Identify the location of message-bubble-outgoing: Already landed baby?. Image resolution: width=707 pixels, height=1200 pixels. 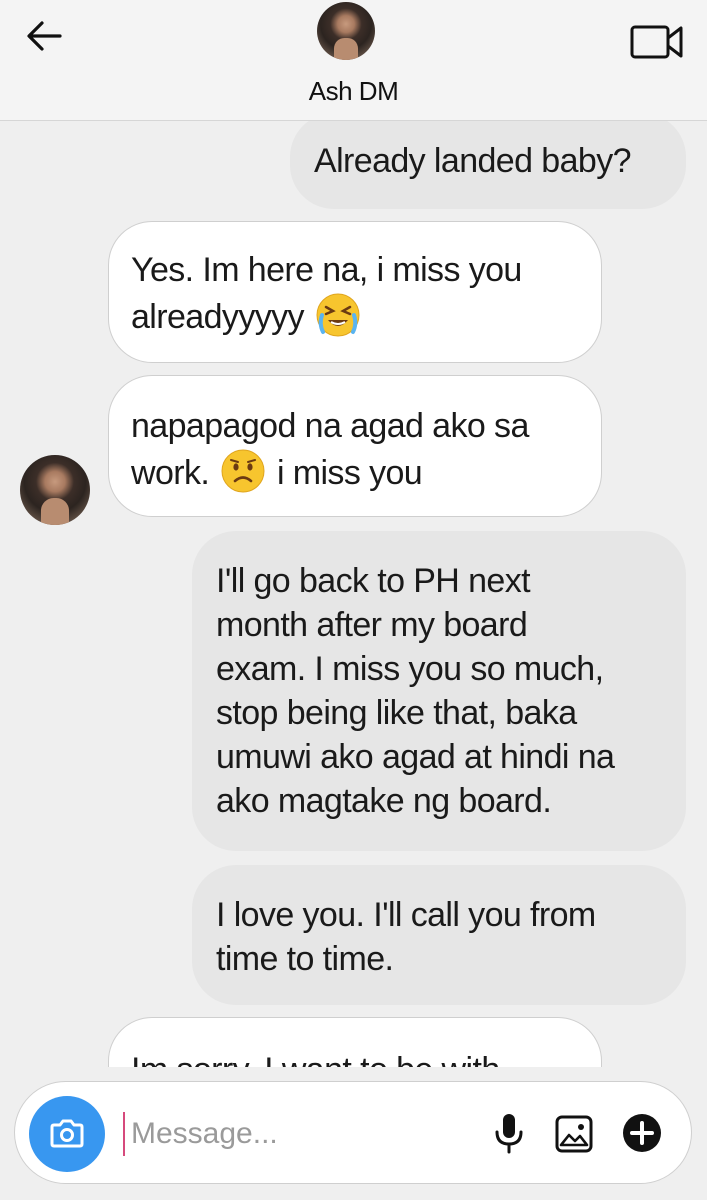
(488, 165).